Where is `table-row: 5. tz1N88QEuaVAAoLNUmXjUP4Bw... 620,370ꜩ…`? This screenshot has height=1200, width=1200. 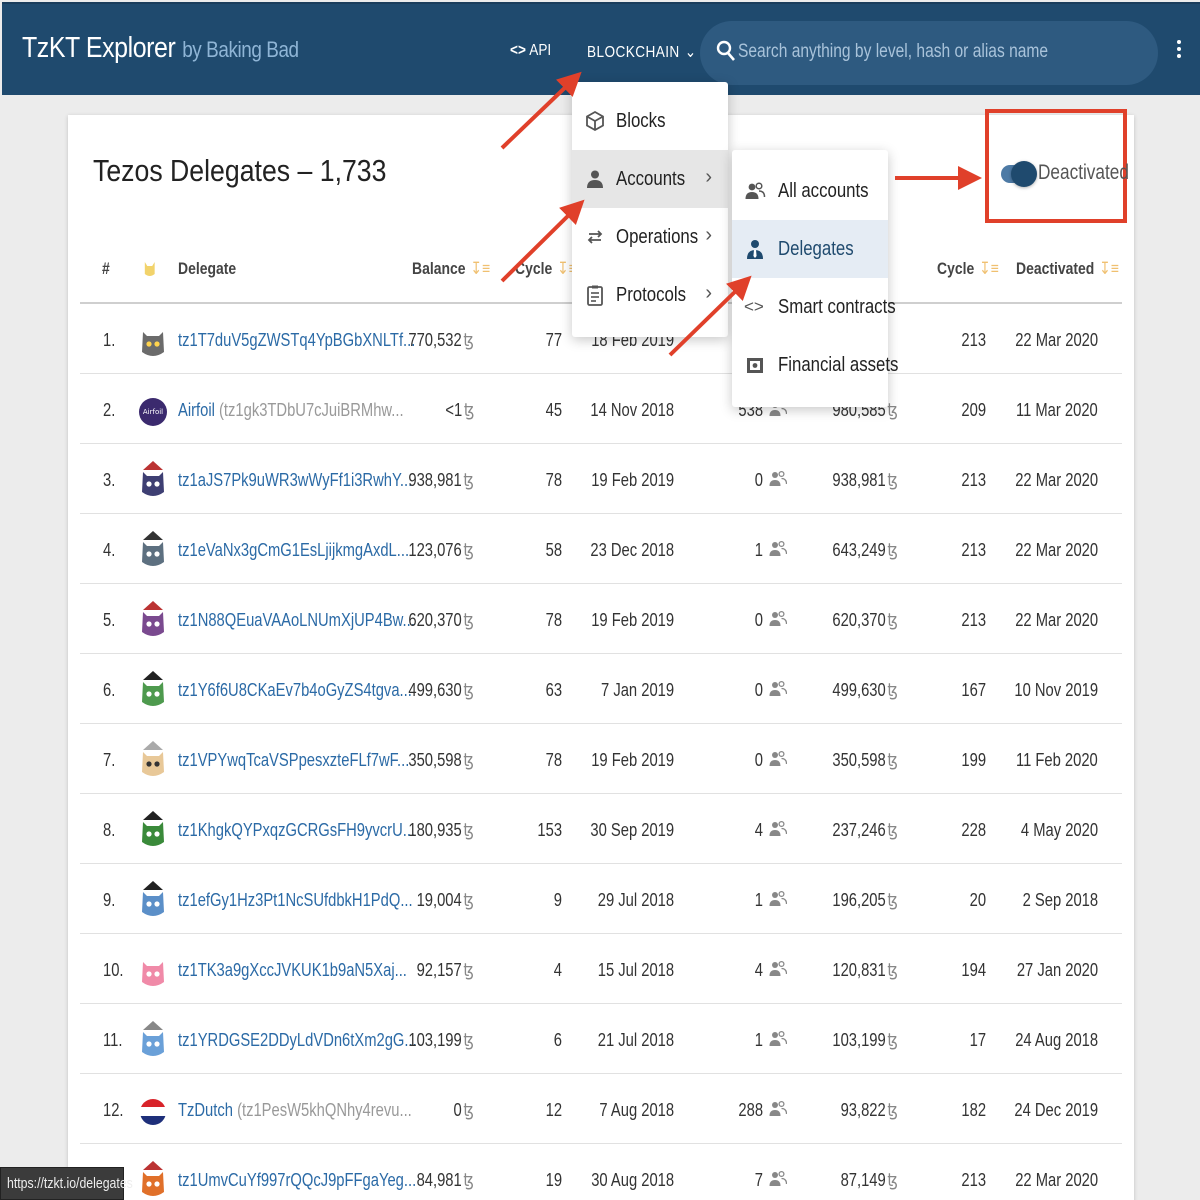
table-row: 5. tz1N88QEuaVAAoLNUmXjUP4Bw... 620,370ꜩ… is located at coordinates (600, 619).